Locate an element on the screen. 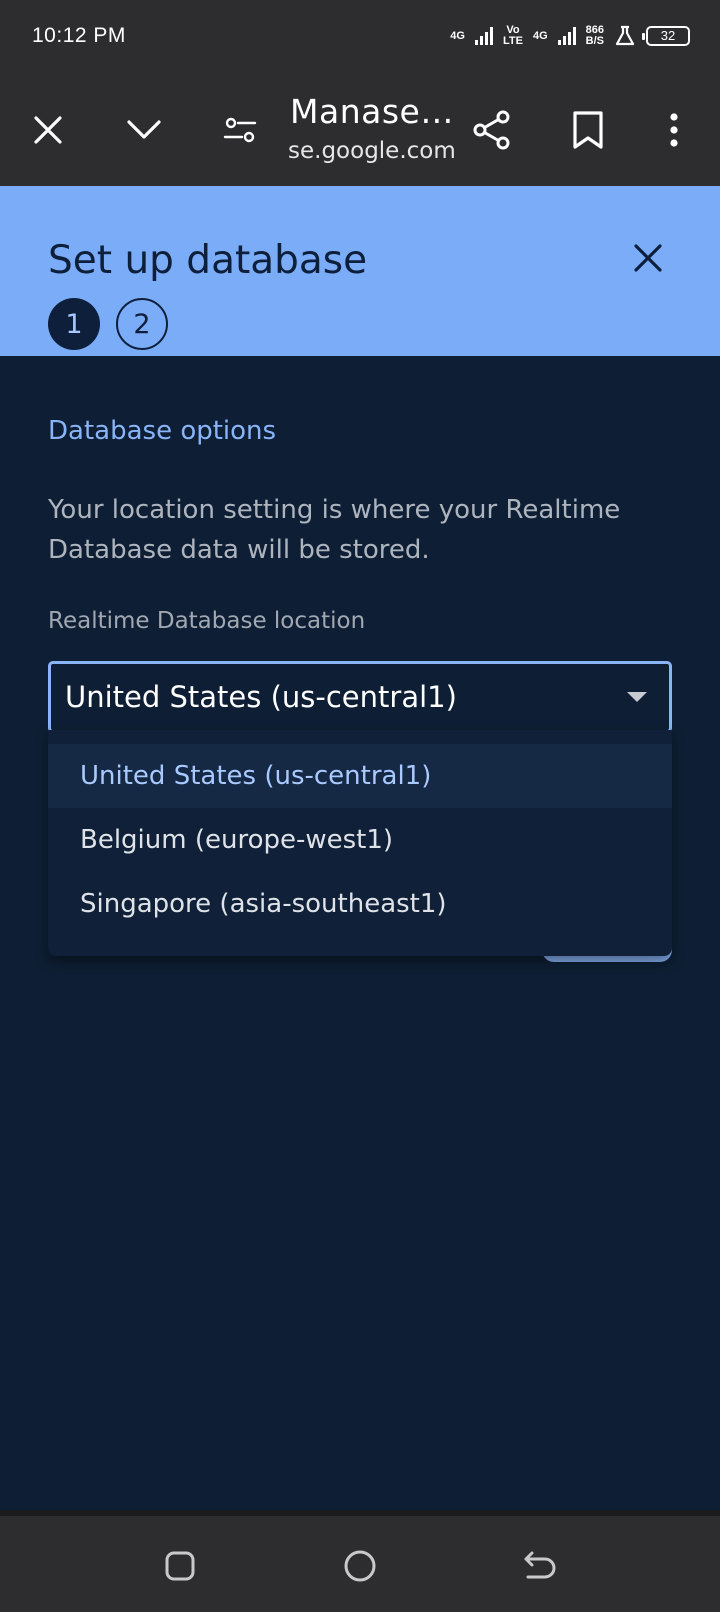 This screenshot has height=1612, width=720. network-speed: 866 B/S is located at coordinates (595, 36).